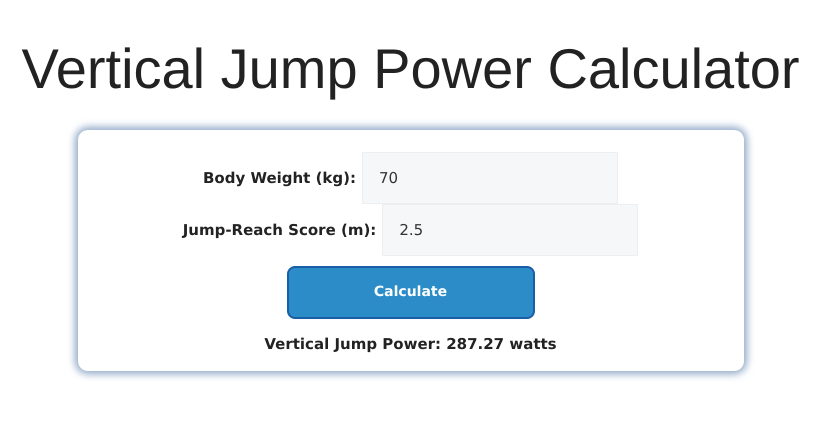 This screenshot has height=430, width=821. What do you see at coordinates (410, 343) in the screenshot?
I see `result-text: Vertical Jump Power: 287.27 watts` at bounding box center [410, 343].